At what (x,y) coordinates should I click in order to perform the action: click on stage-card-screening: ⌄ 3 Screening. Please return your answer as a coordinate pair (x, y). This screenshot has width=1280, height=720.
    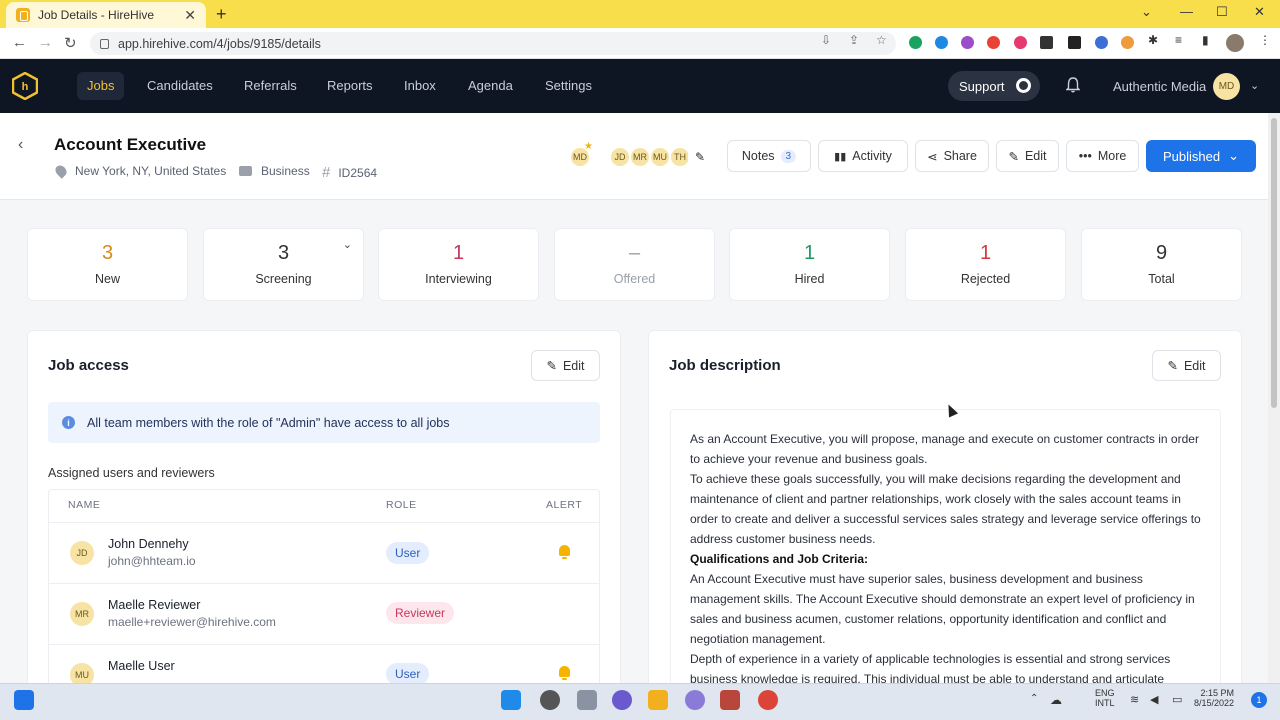
    Looking at the image, I should click on (283, 264).